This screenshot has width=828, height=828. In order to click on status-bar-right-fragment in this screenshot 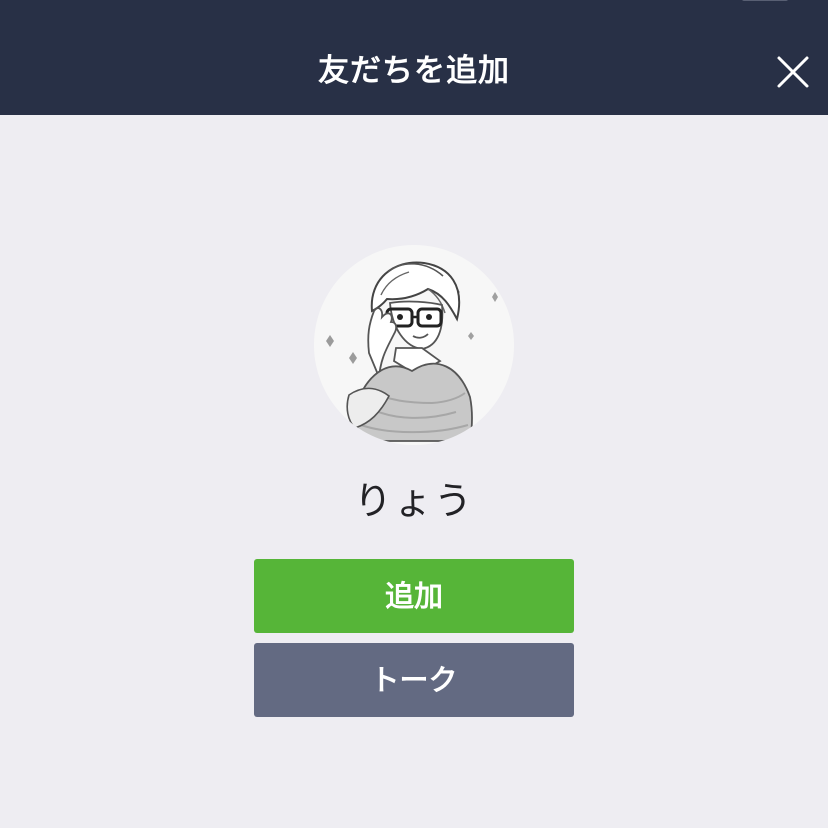, I will do `click(765, 0)`.